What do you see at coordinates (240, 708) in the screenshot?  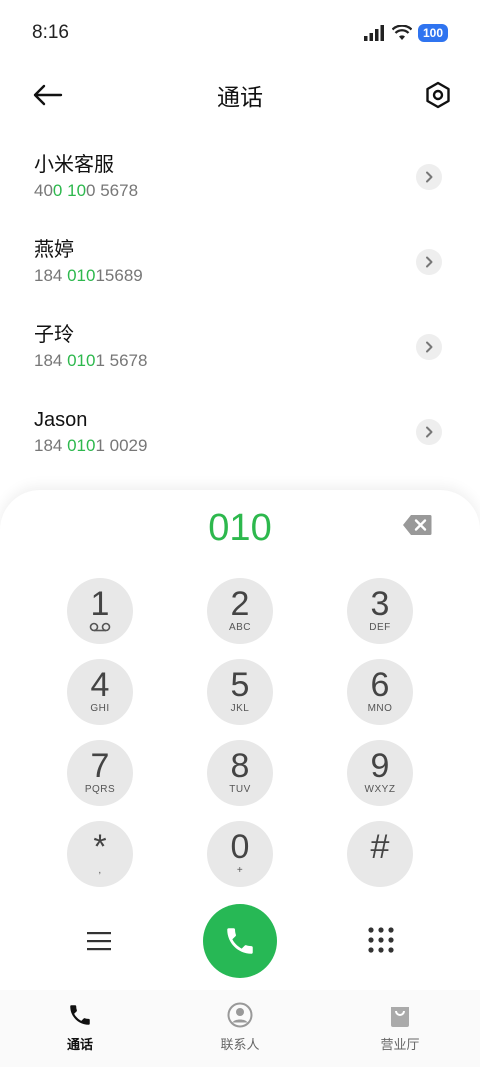 I see `key-letters: JKL` at bounding box center [240, 708].